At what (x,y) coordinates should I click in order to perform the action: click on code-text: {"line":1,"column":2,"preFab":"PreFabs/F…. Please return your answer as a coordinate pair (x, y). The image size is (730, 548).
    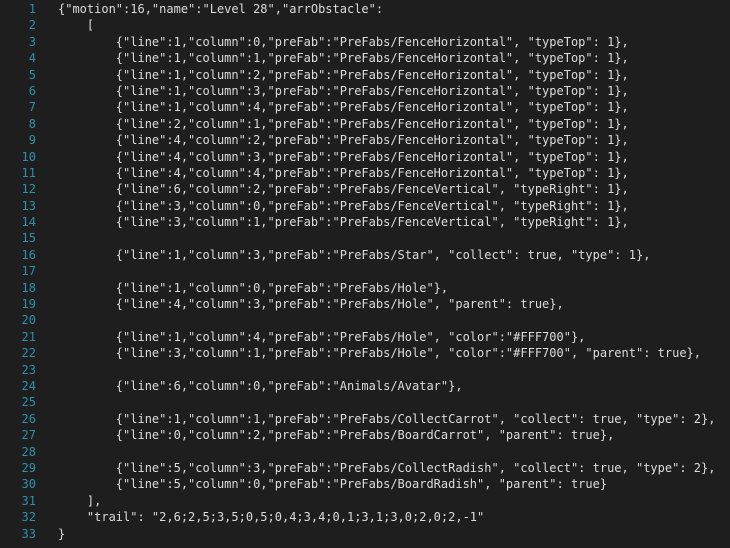
    Looking at the image, I should click on (332, 75).